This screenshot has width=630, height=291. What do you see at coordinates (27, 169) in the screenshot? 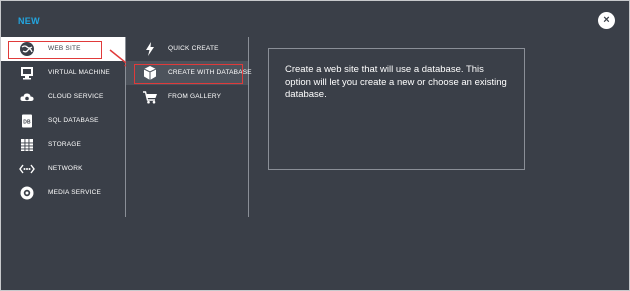
I see `network-icon` at bounding box center [27, 169].